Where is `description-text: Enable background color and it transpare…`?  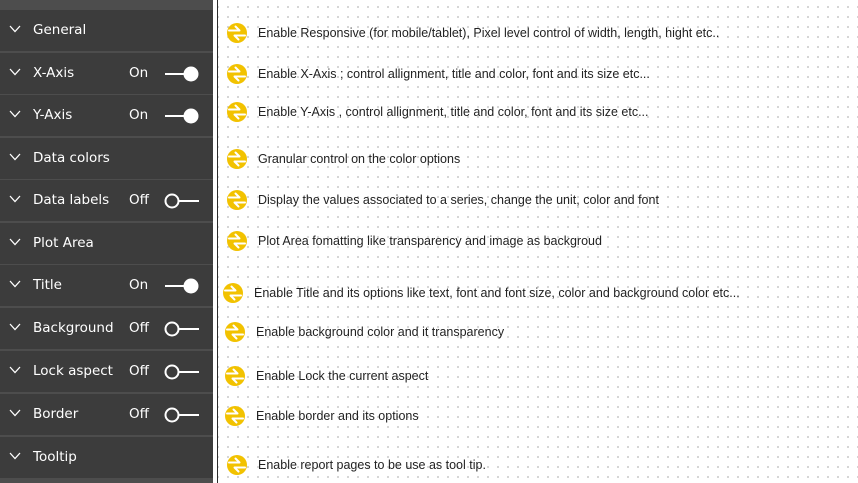 description-text: Enable background color and it transpare… is located at coordinates (380, 332).